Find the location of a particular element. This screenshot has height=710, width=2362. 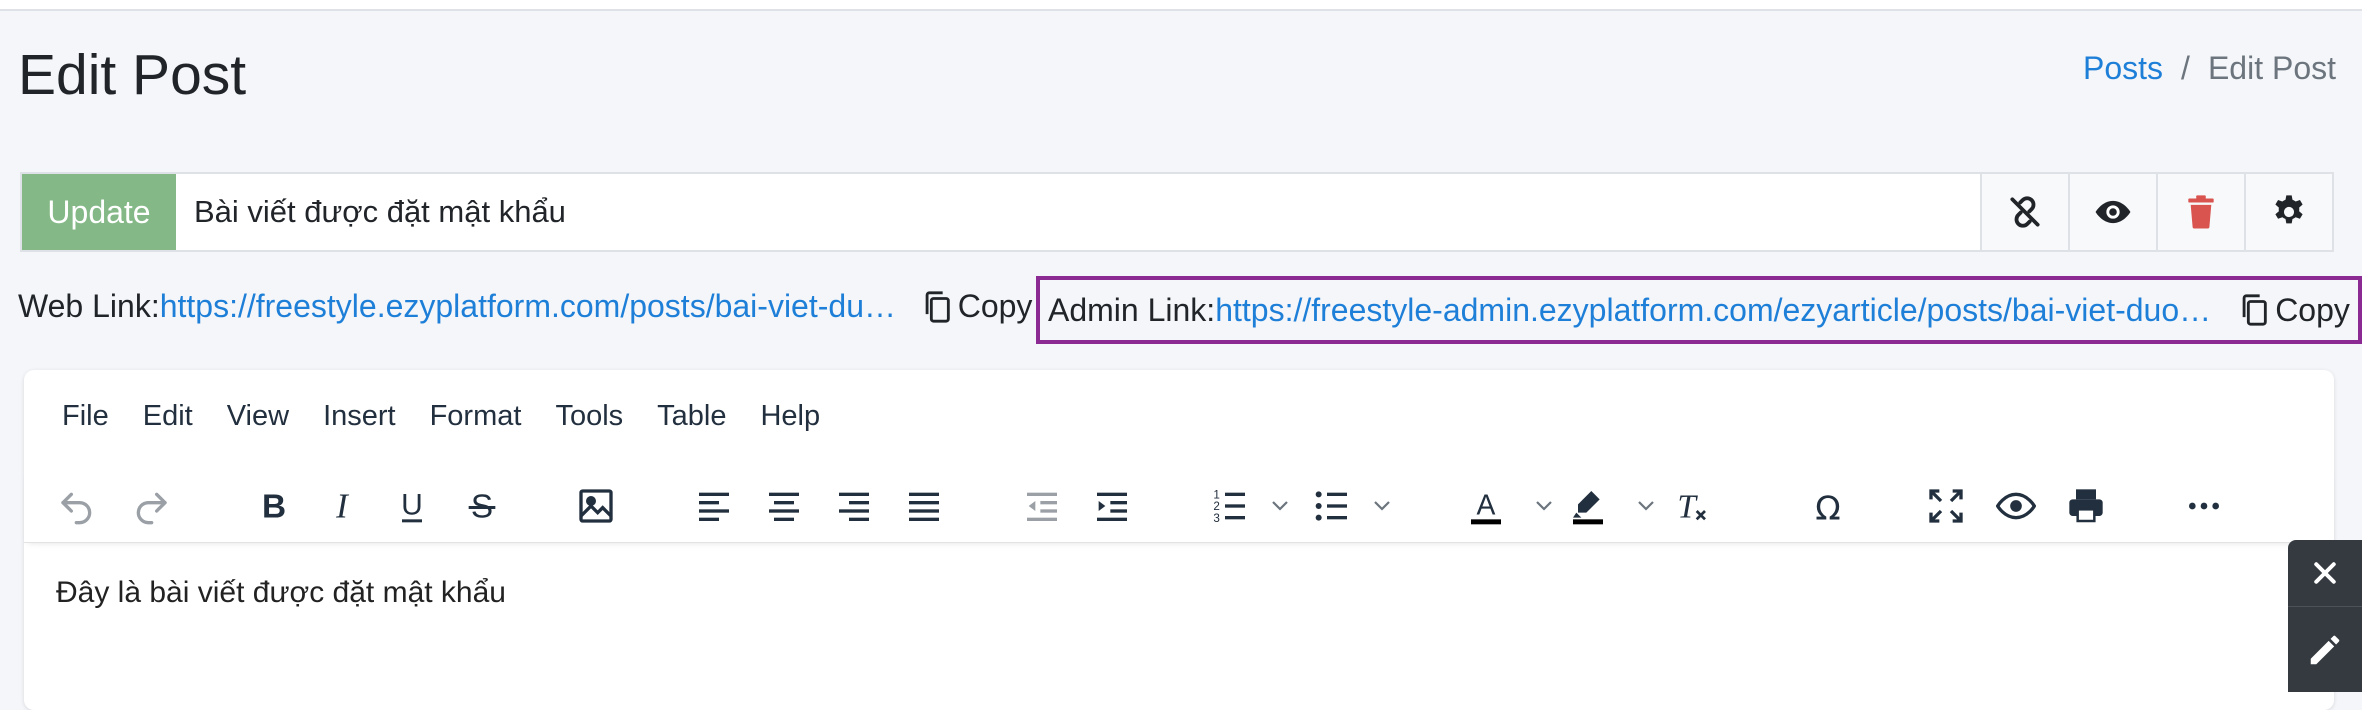

italic-button: I is located at coordinates (342, 506).